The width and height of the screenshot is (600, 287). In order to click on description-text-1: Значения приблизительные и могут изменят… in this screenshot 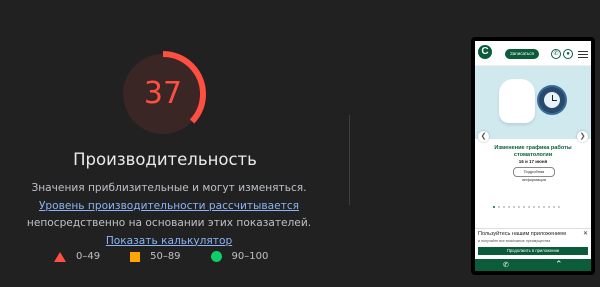, I will do `click(169, 188)`.